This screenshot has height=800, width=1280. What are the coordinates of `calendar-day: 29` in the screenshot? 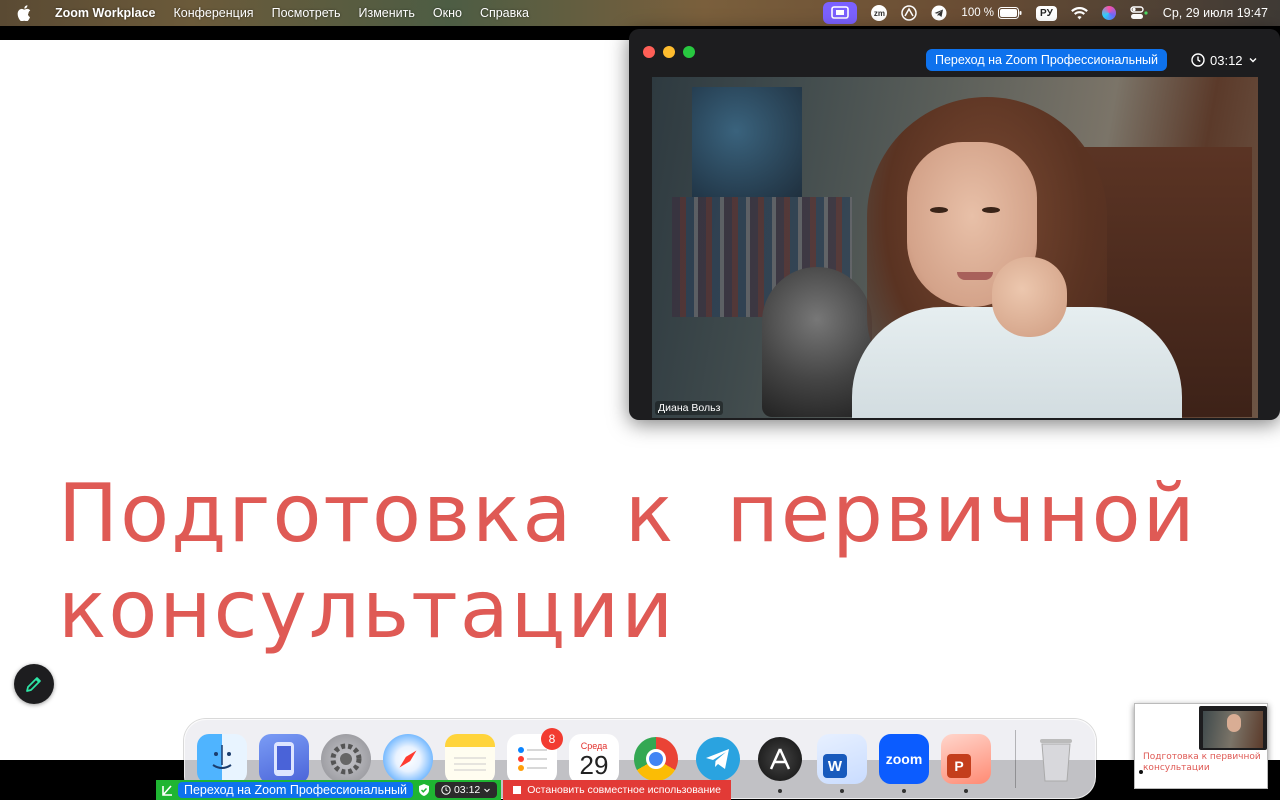 It's located at (594, 765).